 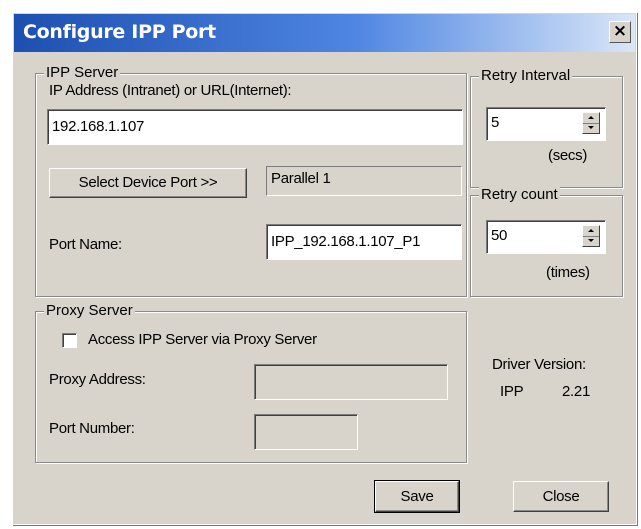 What do you see at coordinates (526, 76) in the screenshot?
I see `retry-interval-legend: Retry Interval` at bounding box center [526, 76].